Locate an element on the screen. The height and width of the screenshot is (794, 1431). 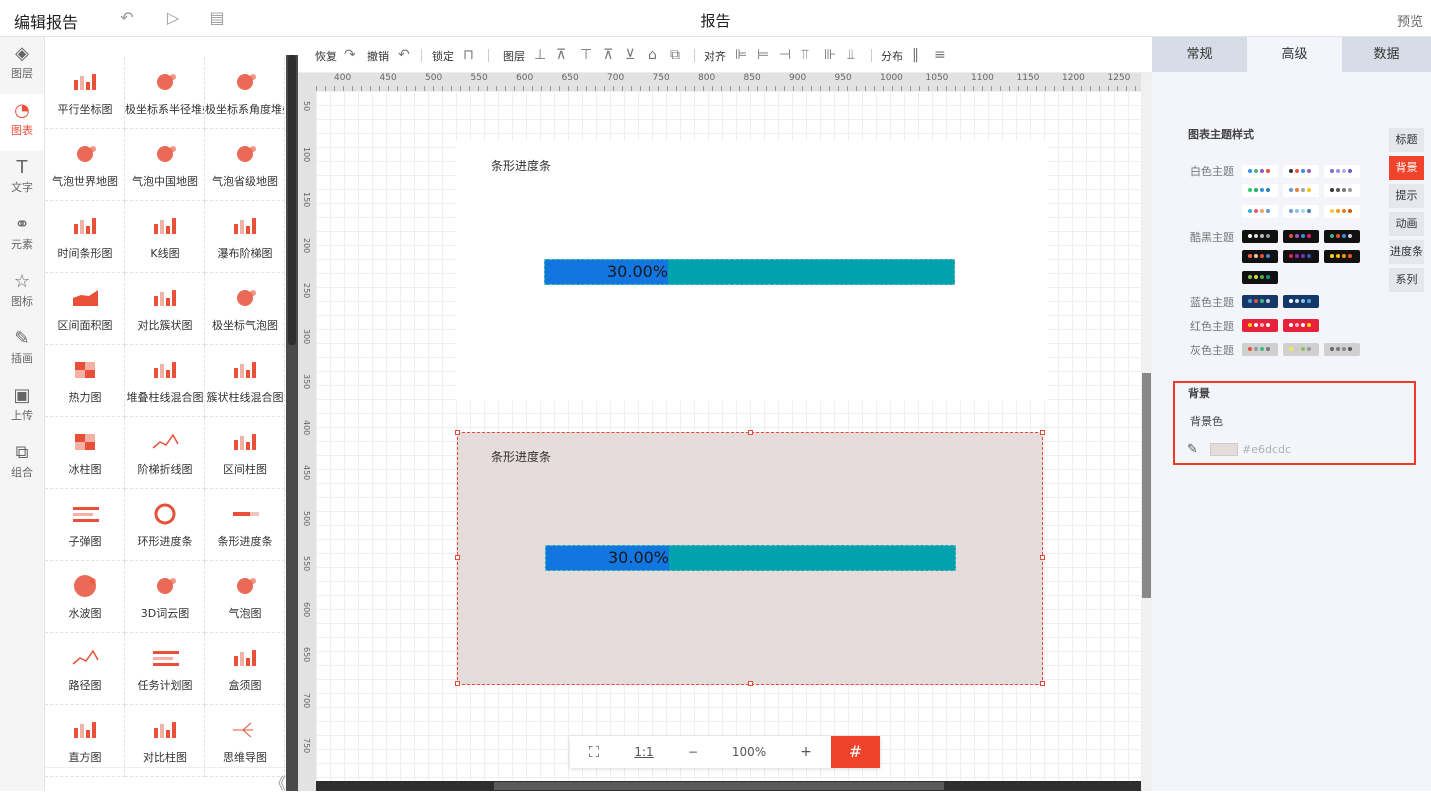
send-bottom-icon: ⊻ is located at coordinates (630, 55).